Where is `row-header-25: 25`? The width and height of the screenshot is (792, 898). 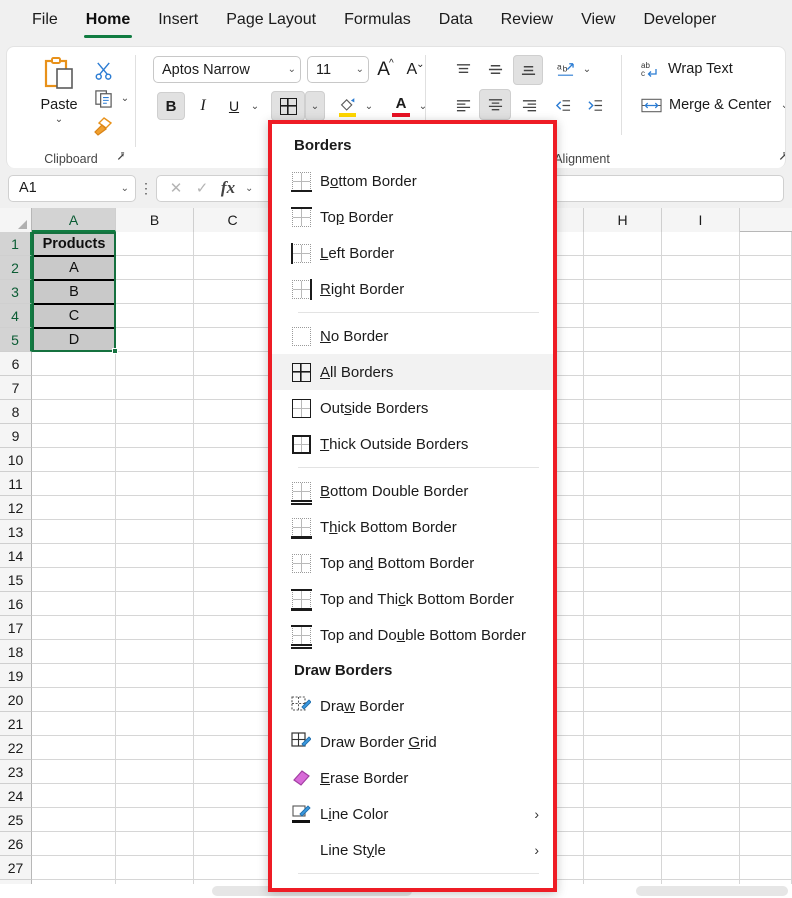 row-header-25: 25 is located at coordinates (16, 820).